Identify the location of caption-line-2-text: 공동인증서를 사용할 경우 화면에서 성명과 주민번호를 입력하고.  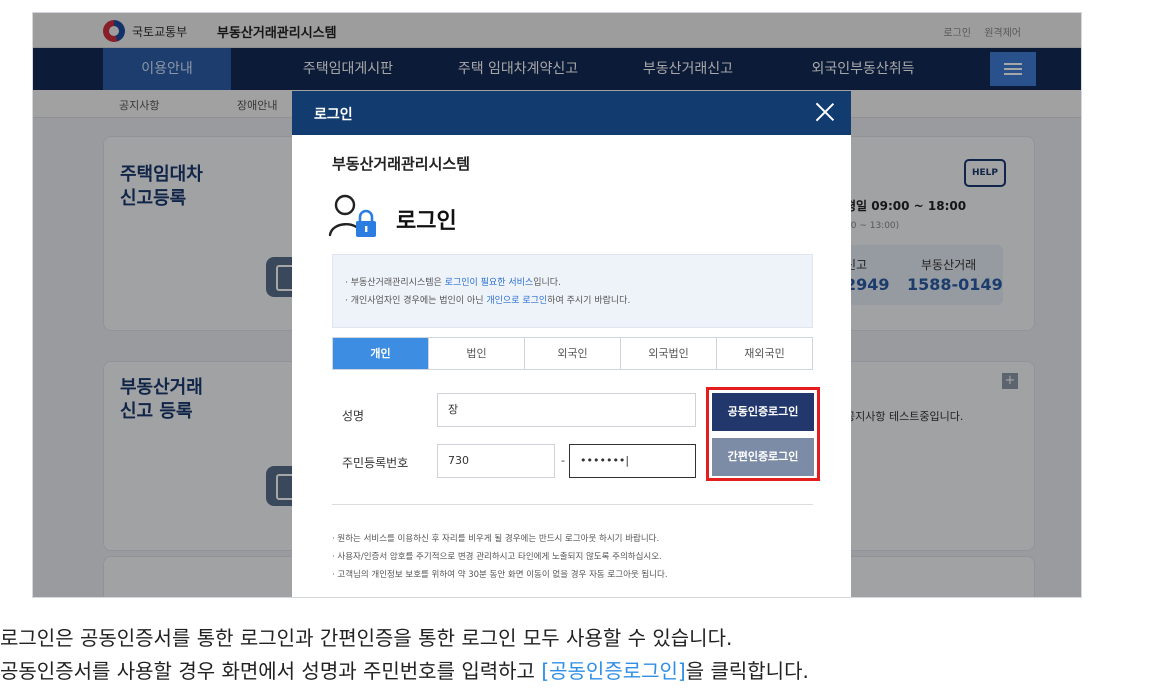
(271, 671).